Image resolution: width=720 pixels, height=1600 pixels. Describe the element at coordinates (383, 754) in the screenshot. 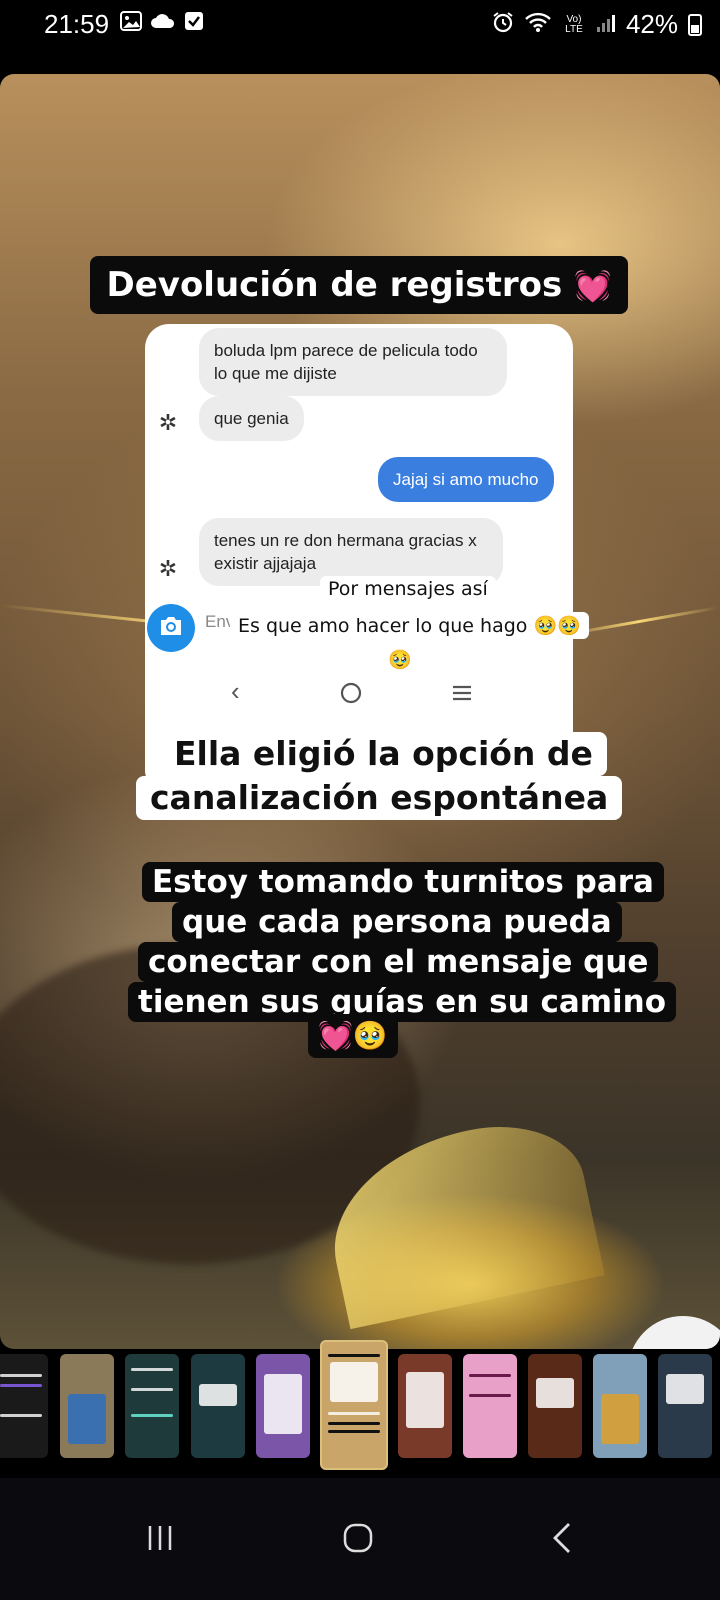

I see `subtitle-line-1: Ella eligió la opción de` at that location.